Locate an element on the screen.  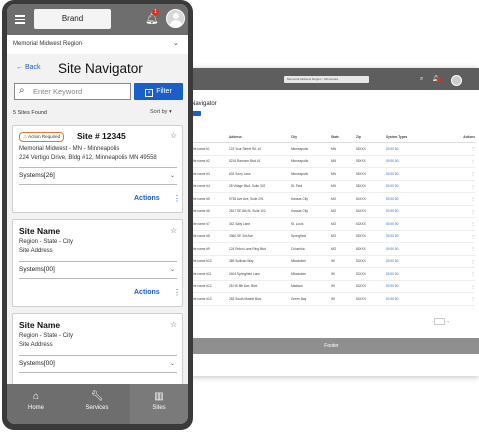
avatar is located at coordinates (175, 18).